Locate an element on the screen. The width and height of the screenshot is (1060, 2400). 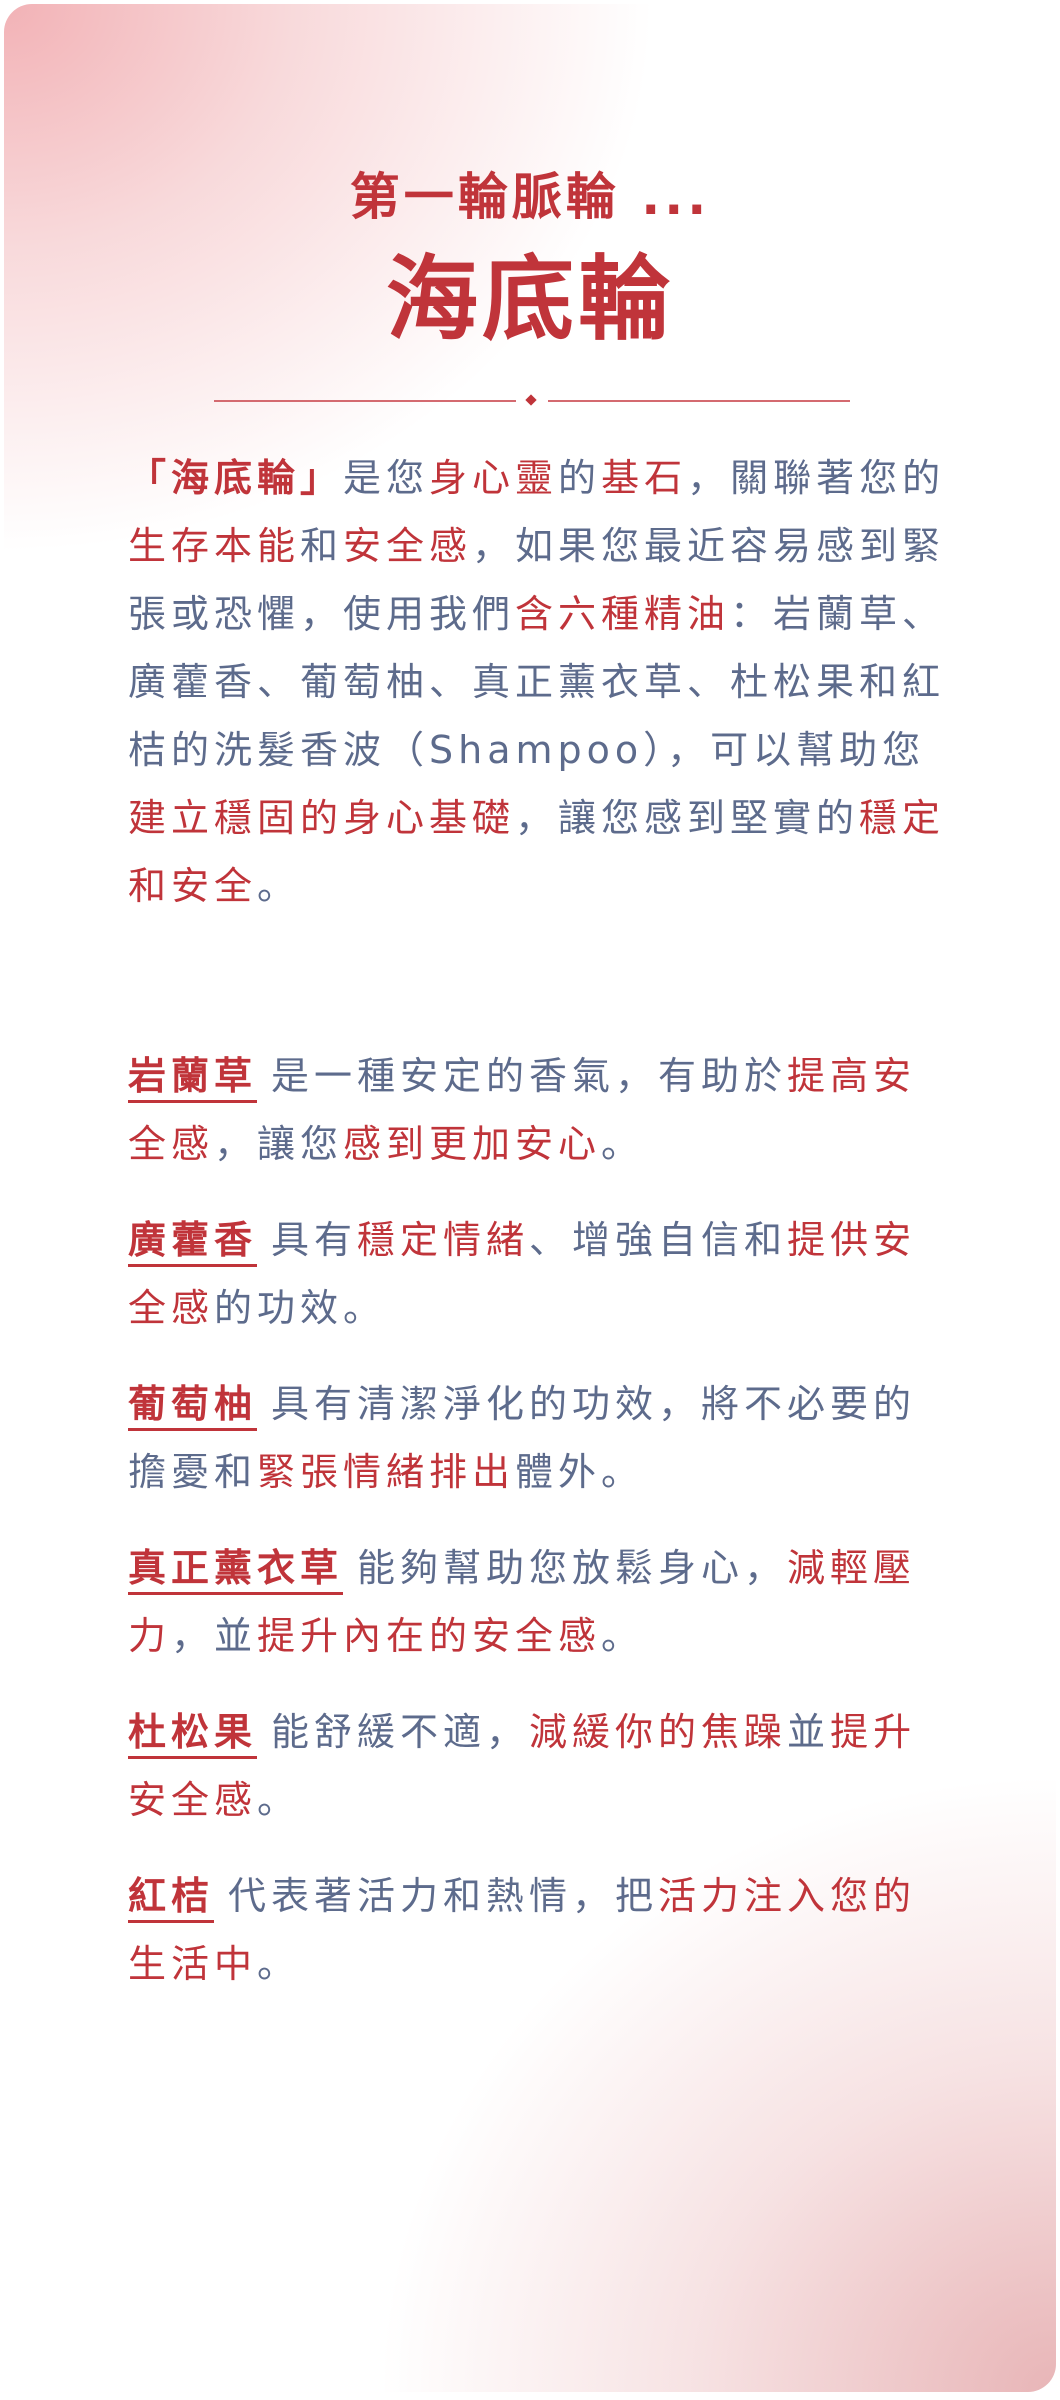
oil-name: 葡萄柚 is located at coordinates (193, 1406).